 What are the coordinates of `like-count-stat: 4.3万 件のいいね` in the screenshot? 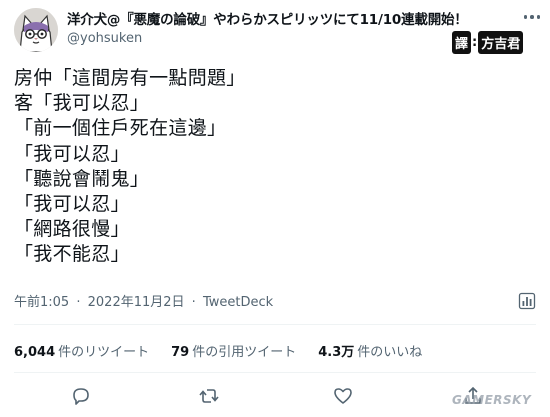 It's located at (370, 350).